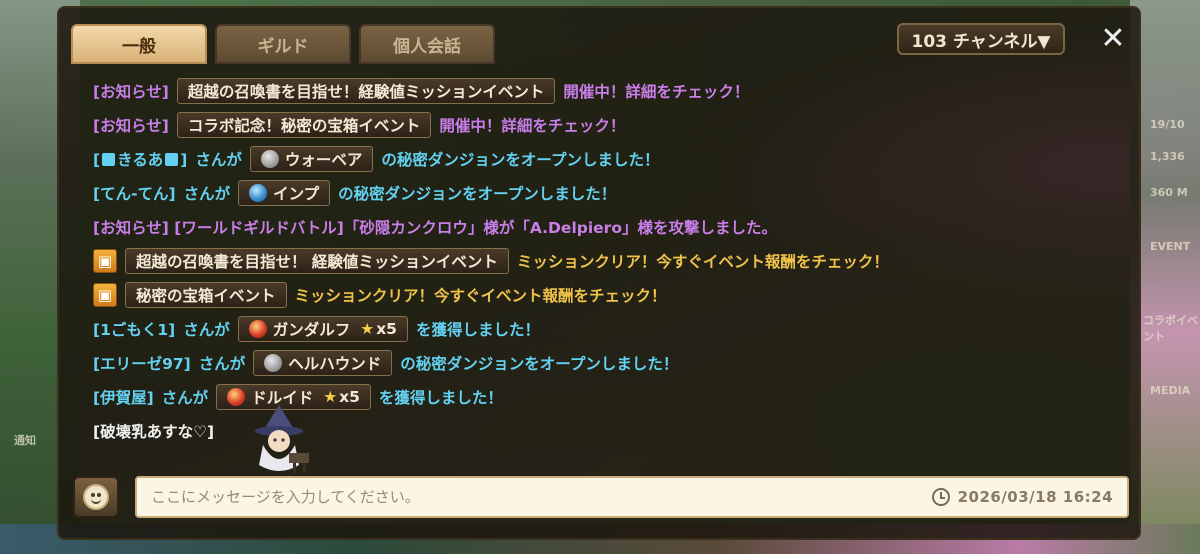 Image resolution: width=1200 pixels, height=554 pixels. I want to click on monster-name: ウォーベア, so click(323, 160).